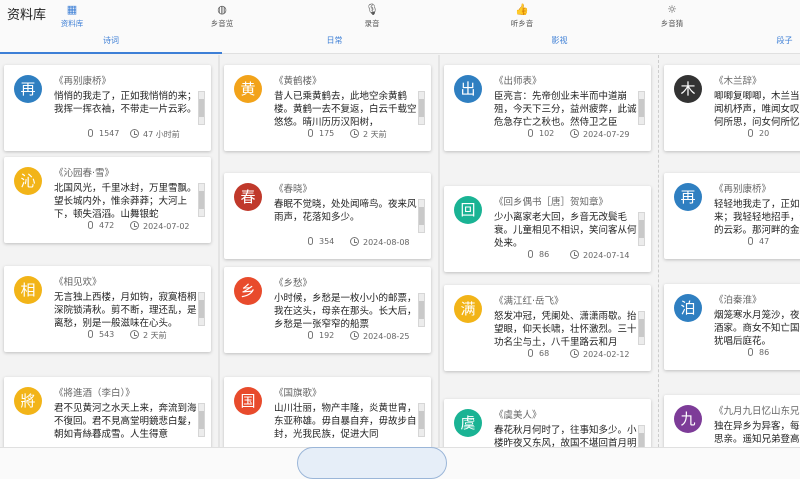 The height and width of the screenshot is (479, 800). Describe the element at coordinates (688, 308) in the screenshot. I see `poem-avatar: 泊` at that location.